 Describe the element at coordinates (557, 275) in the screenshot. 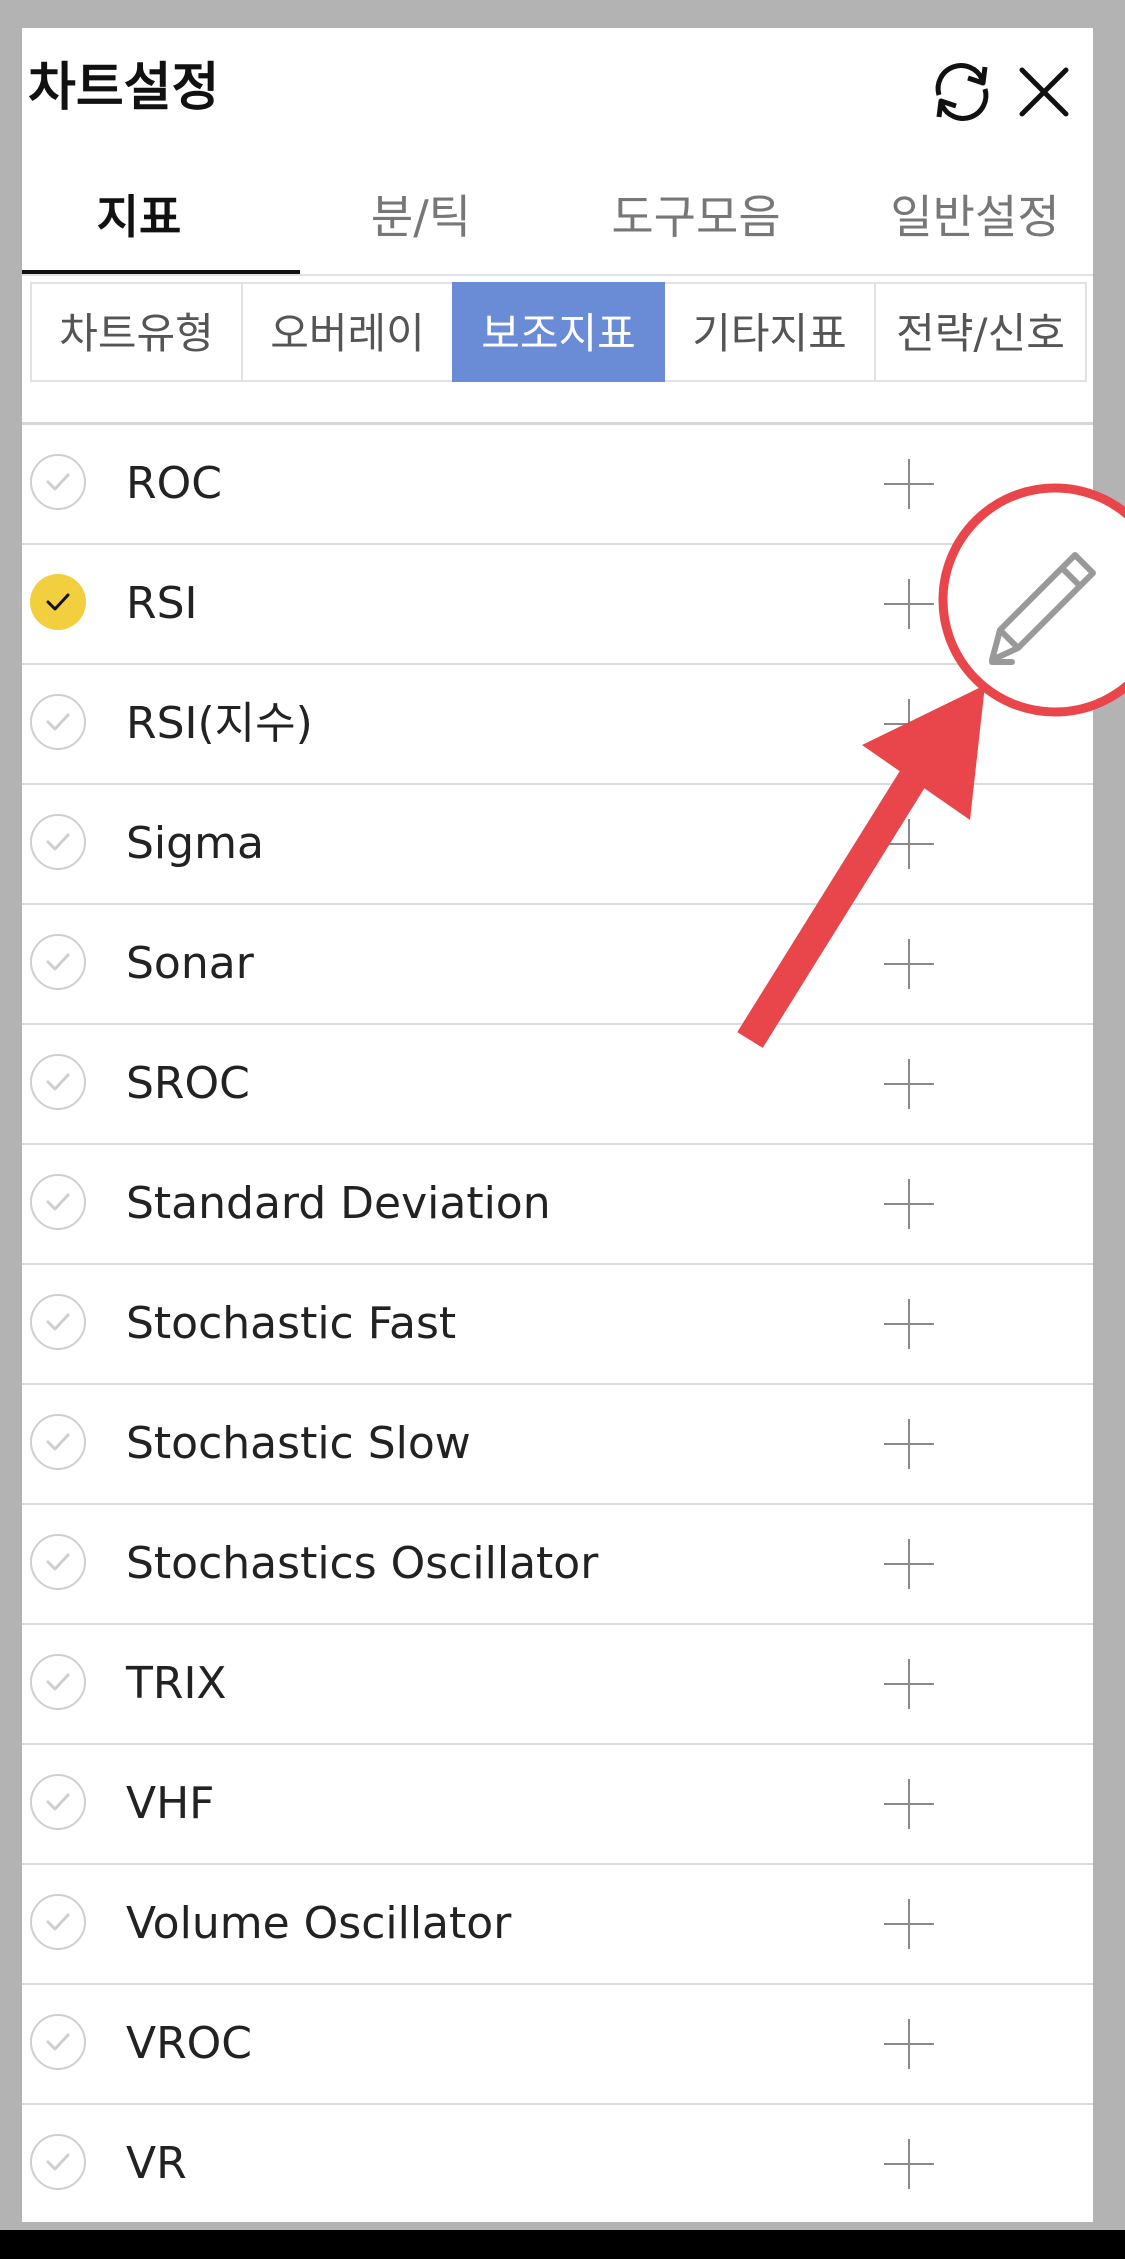

I see `tab-divider` at that location.